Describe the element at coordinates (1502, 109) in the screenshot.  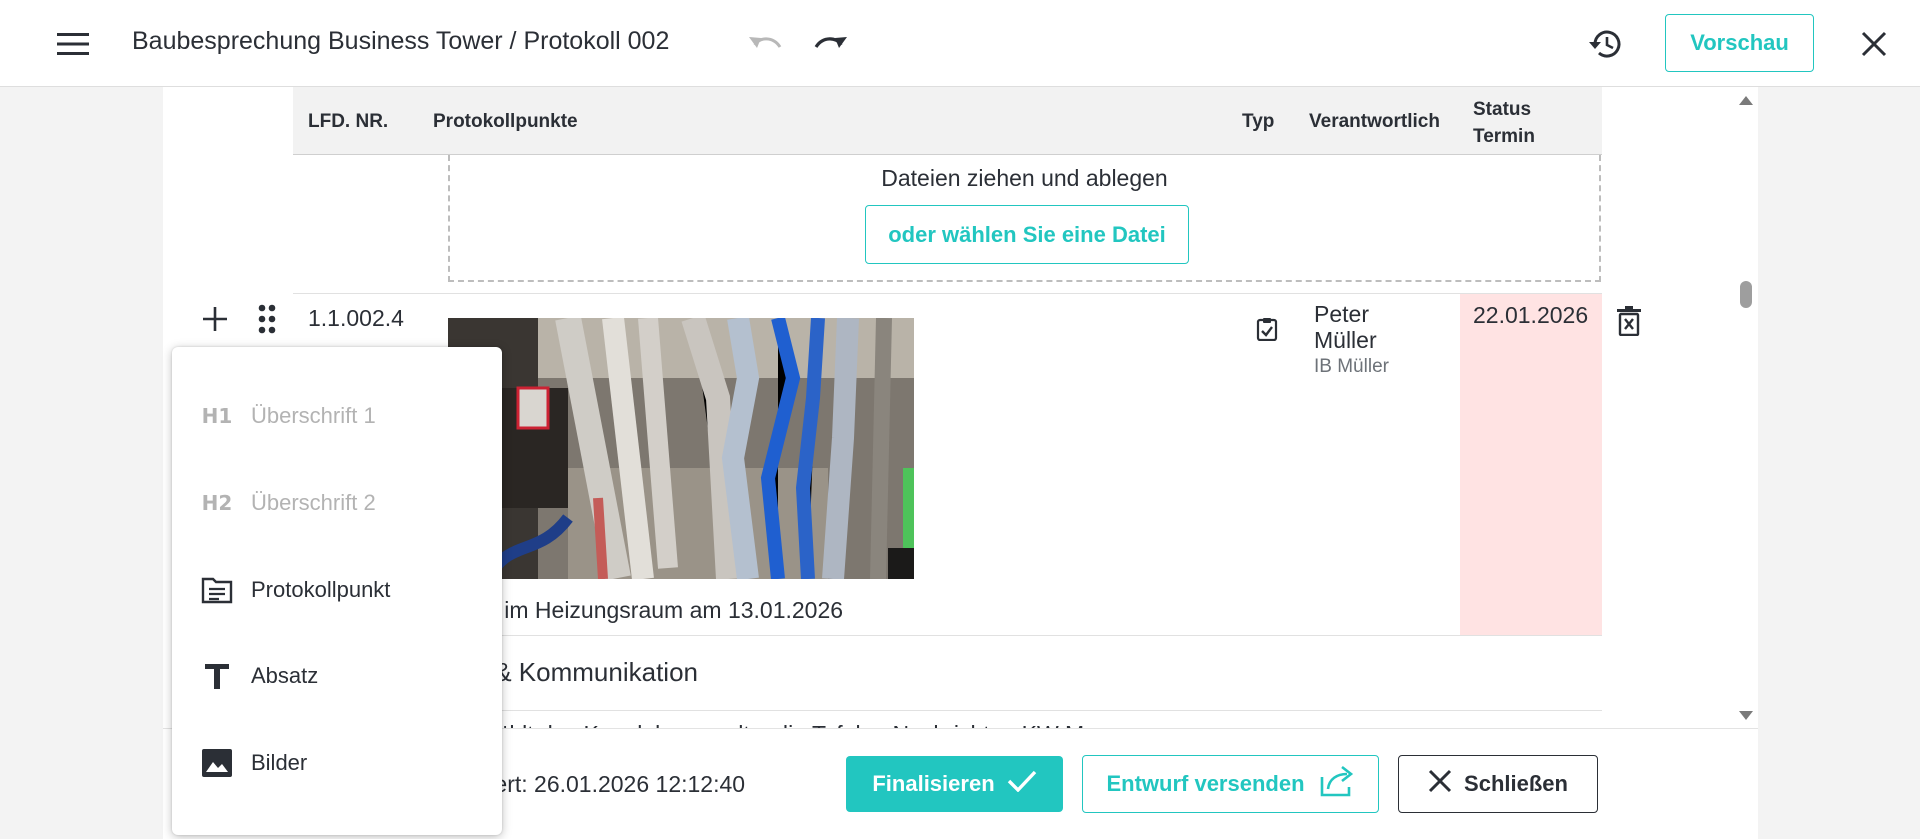
I see `column-header-status: Status` at that location.